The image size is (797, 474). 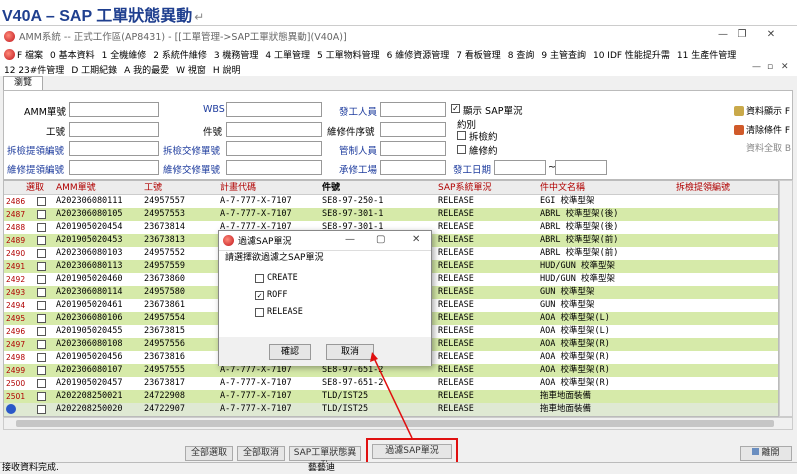 What do you see at coordinates (114, 109) in the screenshot?
I see `amm-no-input` at bounding box center [114, 109].